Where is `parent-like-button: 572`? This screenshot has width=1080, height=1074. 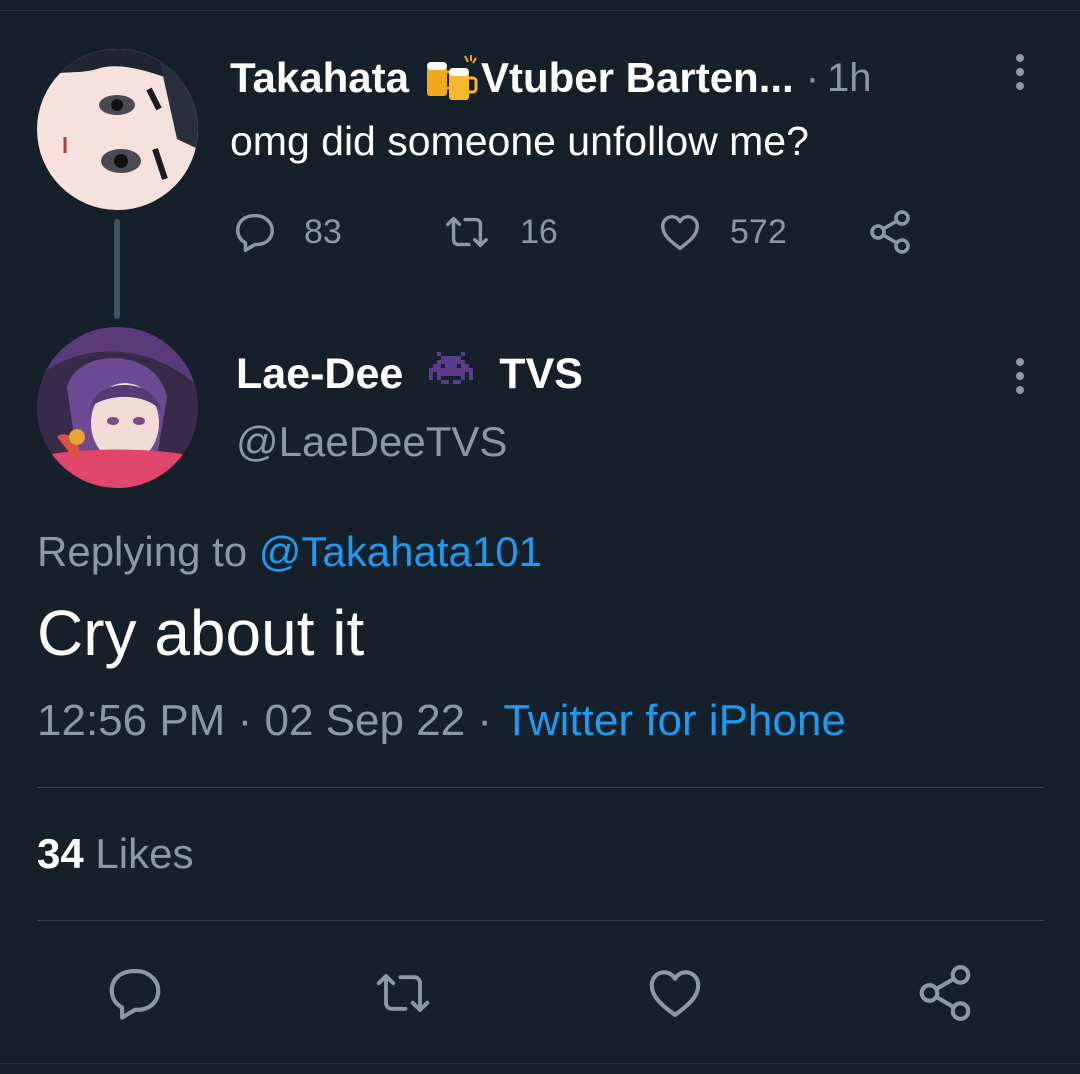
parent-like-button: 572 is located at coordinates (721, 232).